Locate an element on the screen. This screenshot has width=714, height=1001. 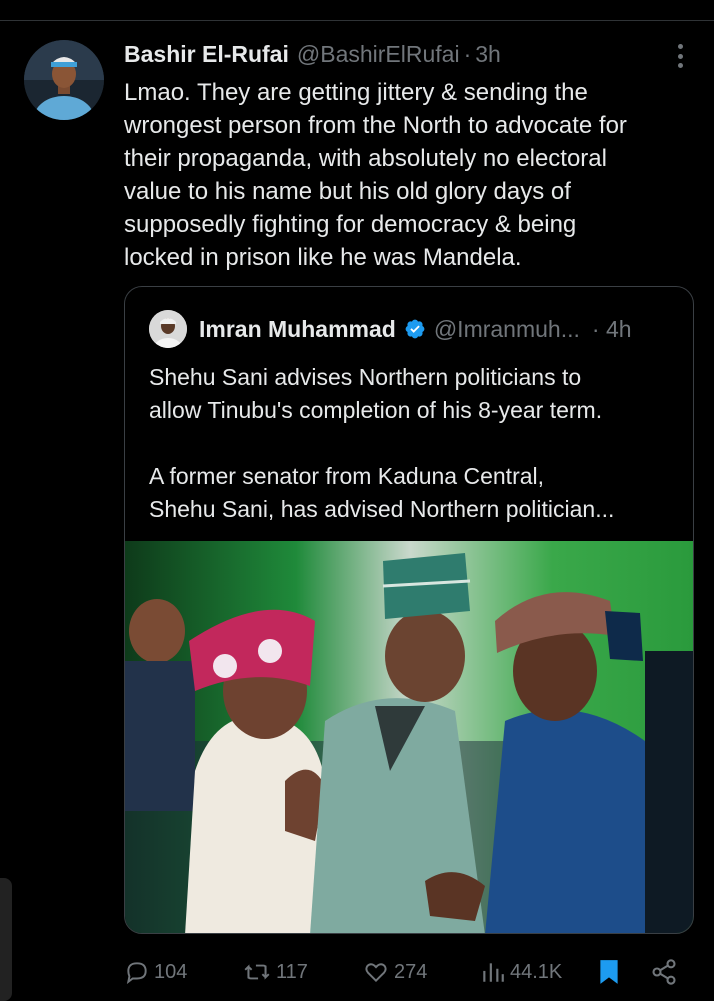
reply-button: 104 is located at coordinates (155, 972).